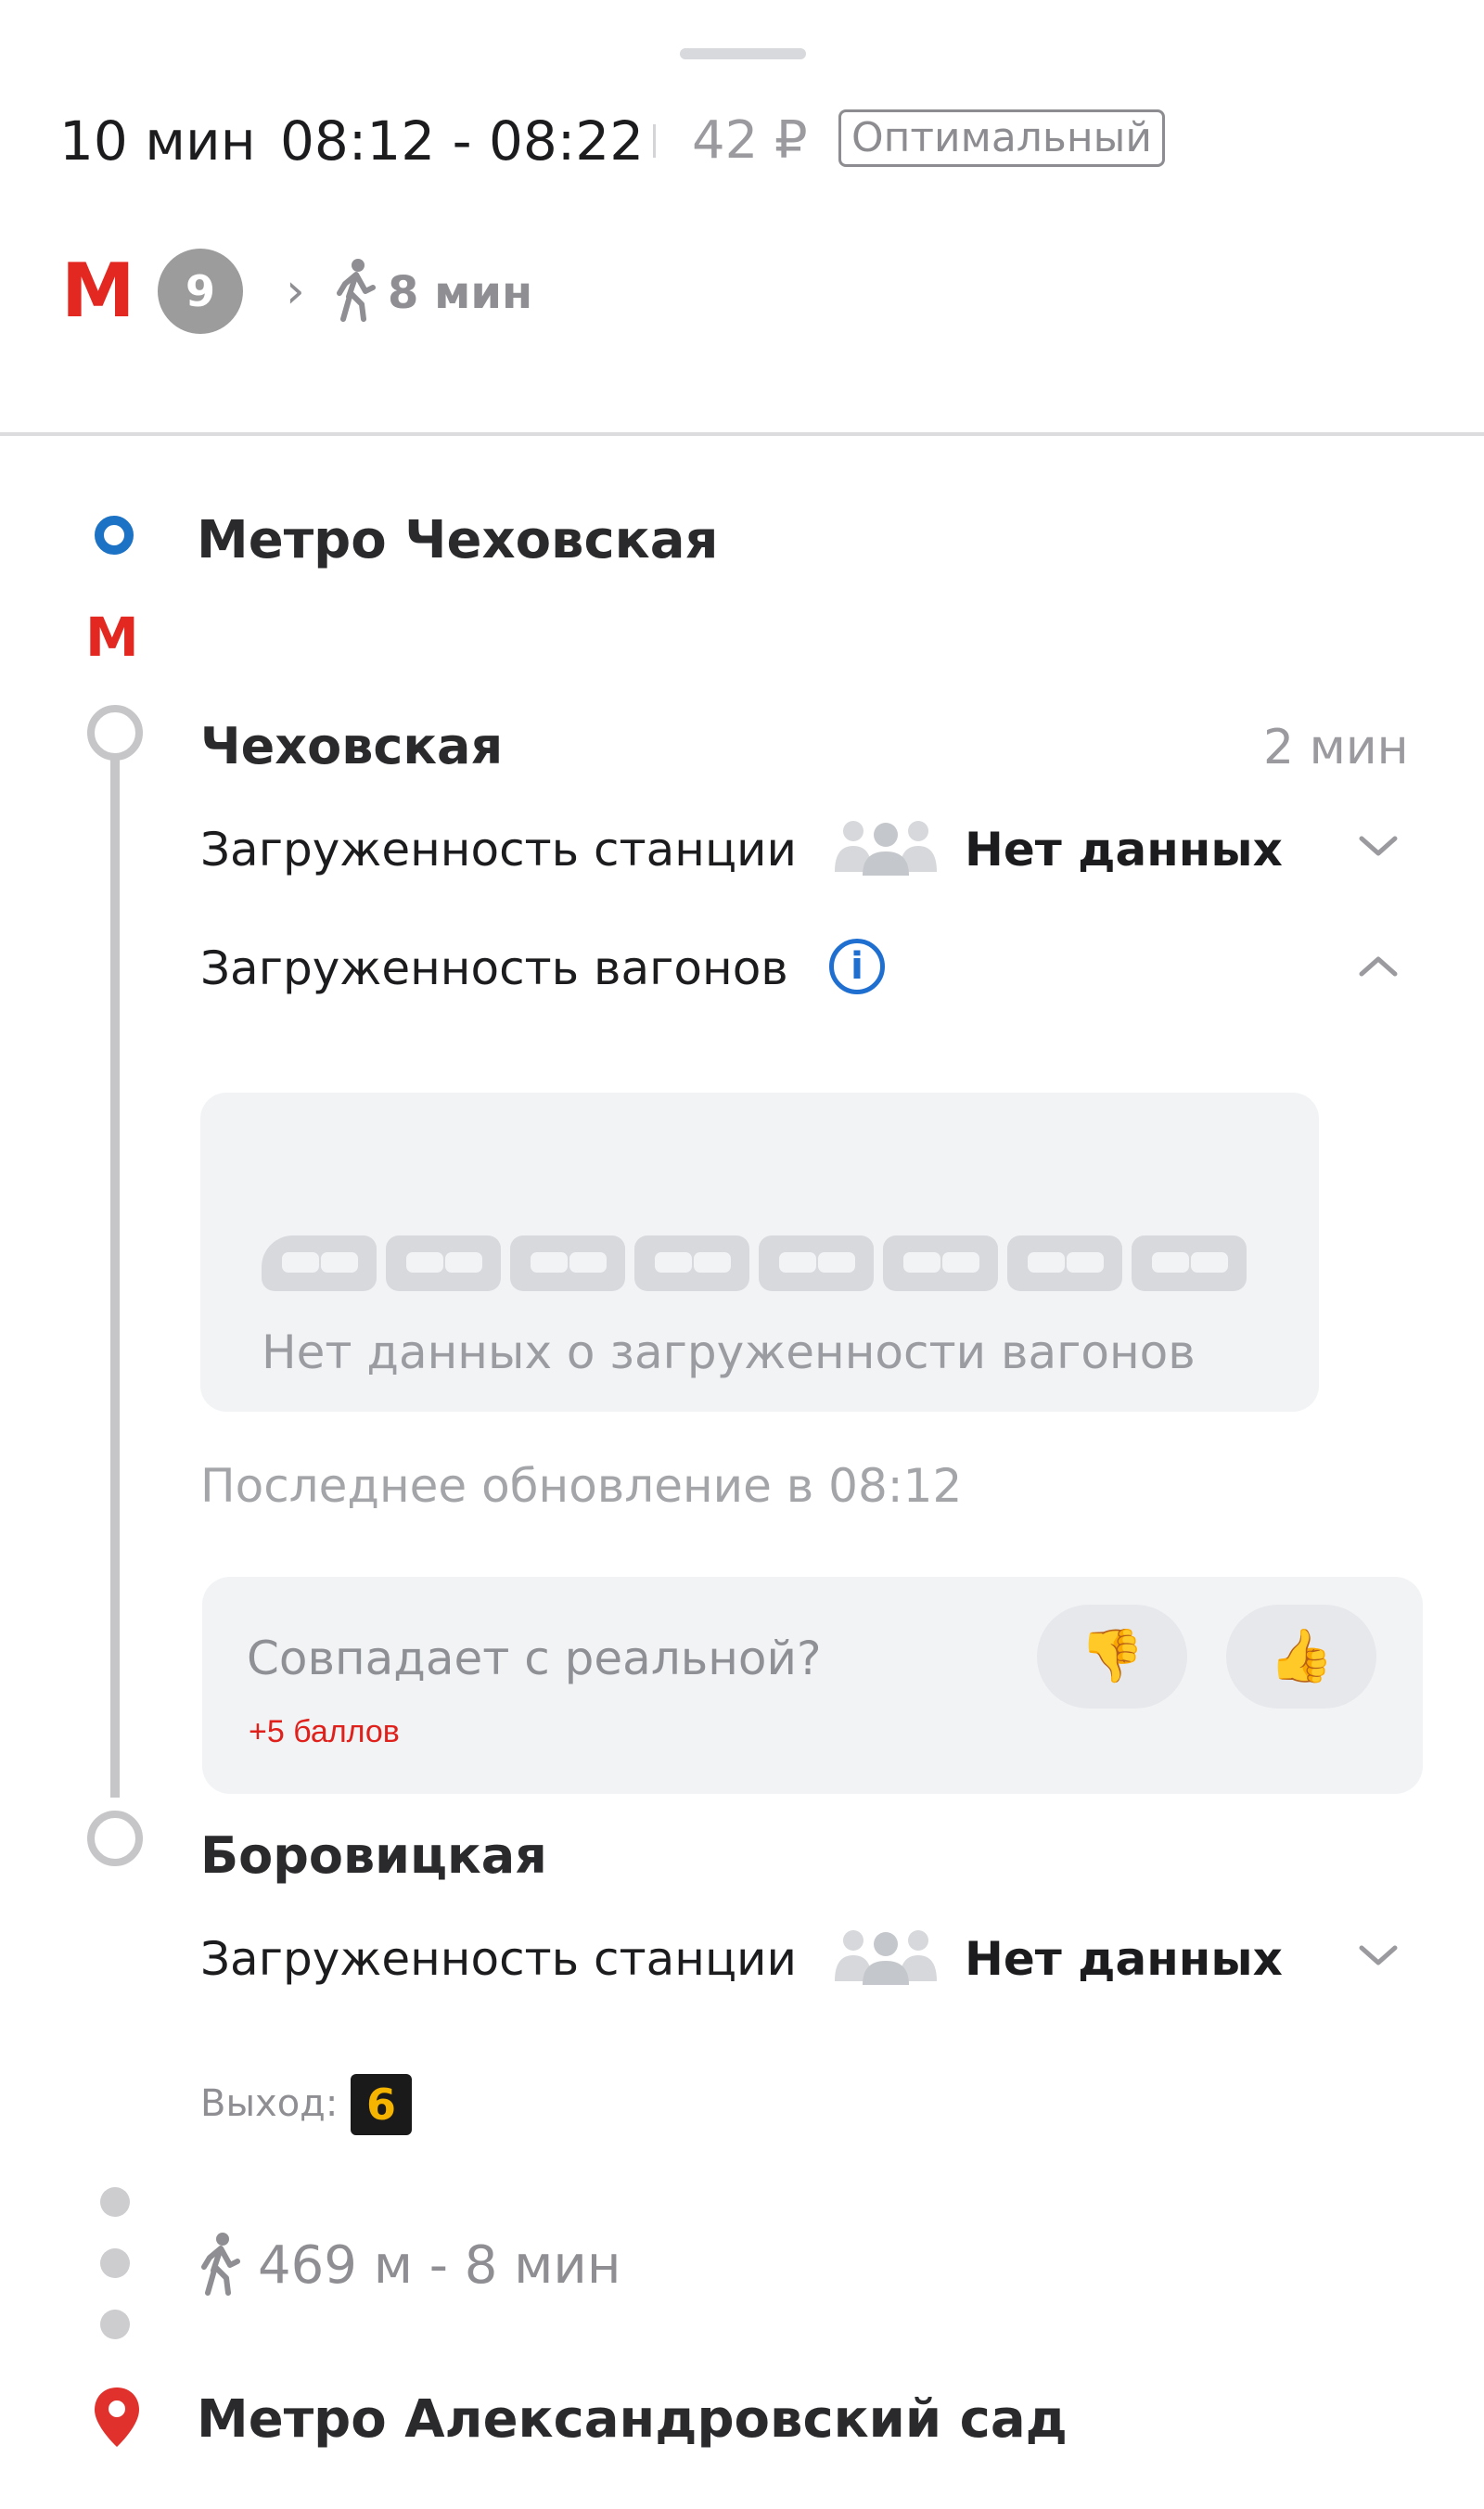 The width and height of the screenshot is (1484, 2509). I want to click on route-type-badge: Оптимальный, so click(1001, 138).